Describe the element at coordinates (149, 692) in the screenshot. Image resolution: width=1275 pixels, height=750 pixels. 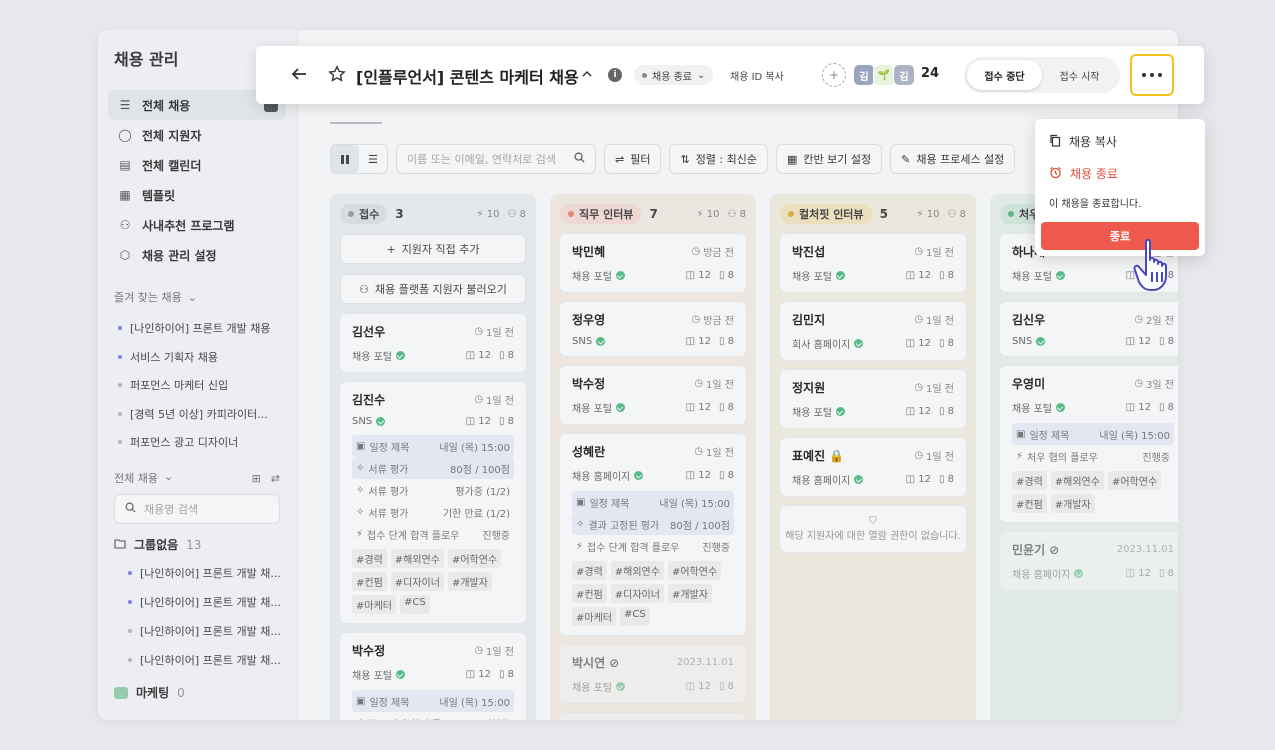
I see `group-marketing: 마케팅 0` at that location.